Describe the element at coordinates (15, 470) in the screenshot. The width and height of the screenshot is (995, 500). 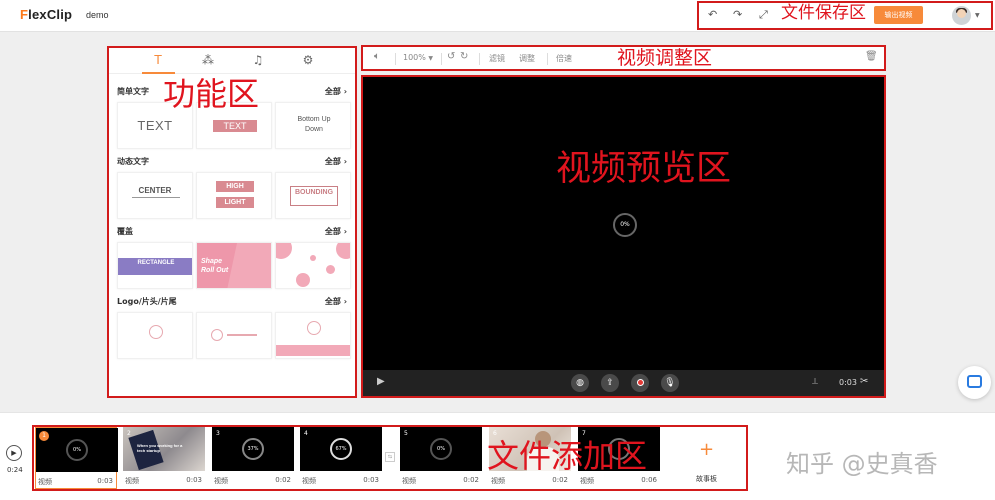
I see `timeline-total-time: 0:24` at that location.